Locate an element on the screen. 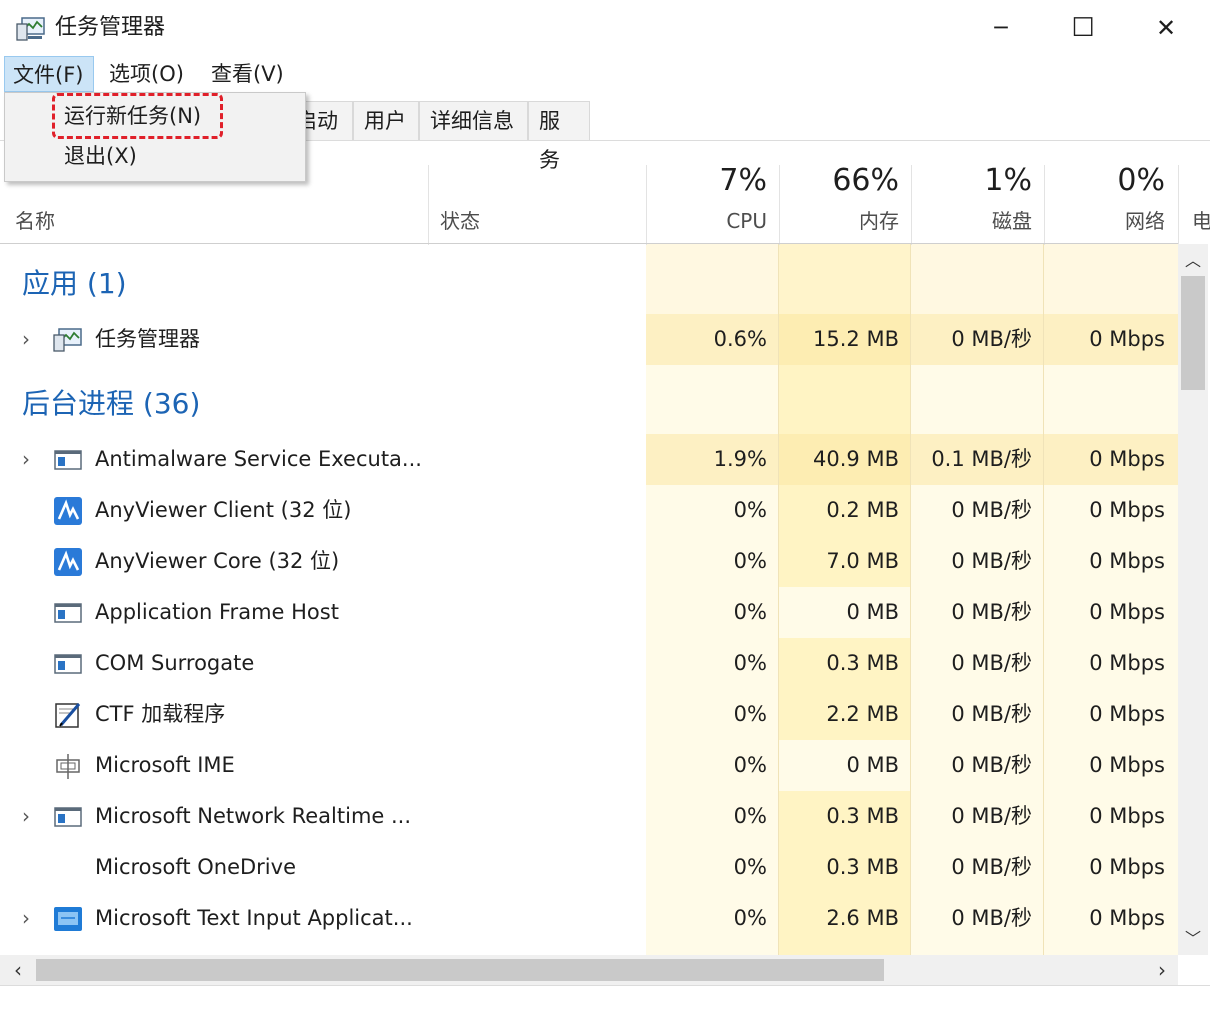 This screenshot has width=1210, height=1012. cpu-value: 0.6% is located at coordinates (740, 339).